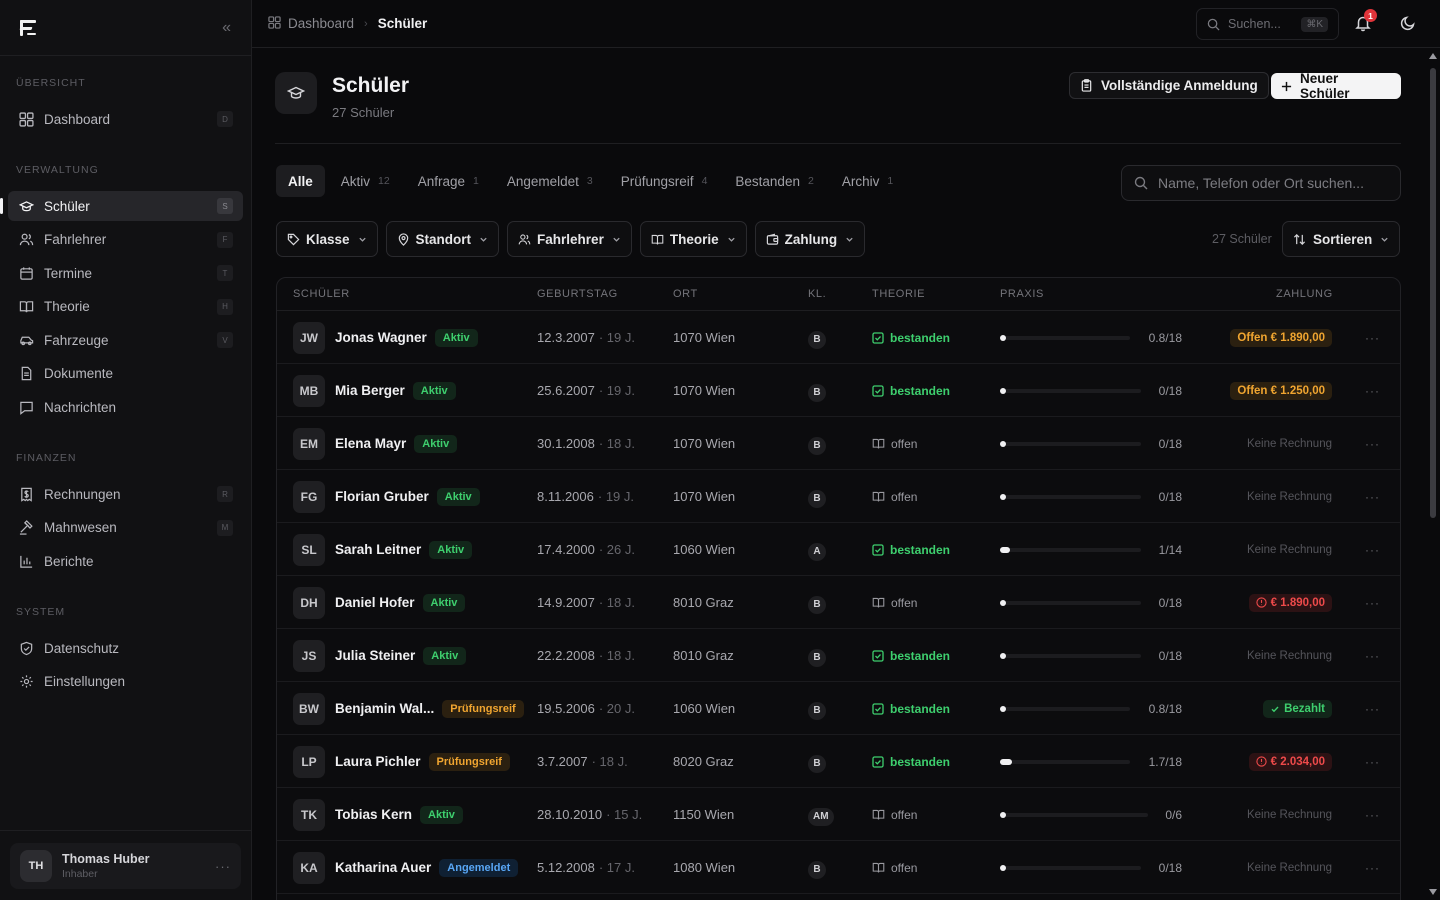 This screenshot has width=1440, height=900. What do you see at coordinates (1433, 293) in the screenshot?
I see `scroll-thumb` at bounding box center [1433, 293].